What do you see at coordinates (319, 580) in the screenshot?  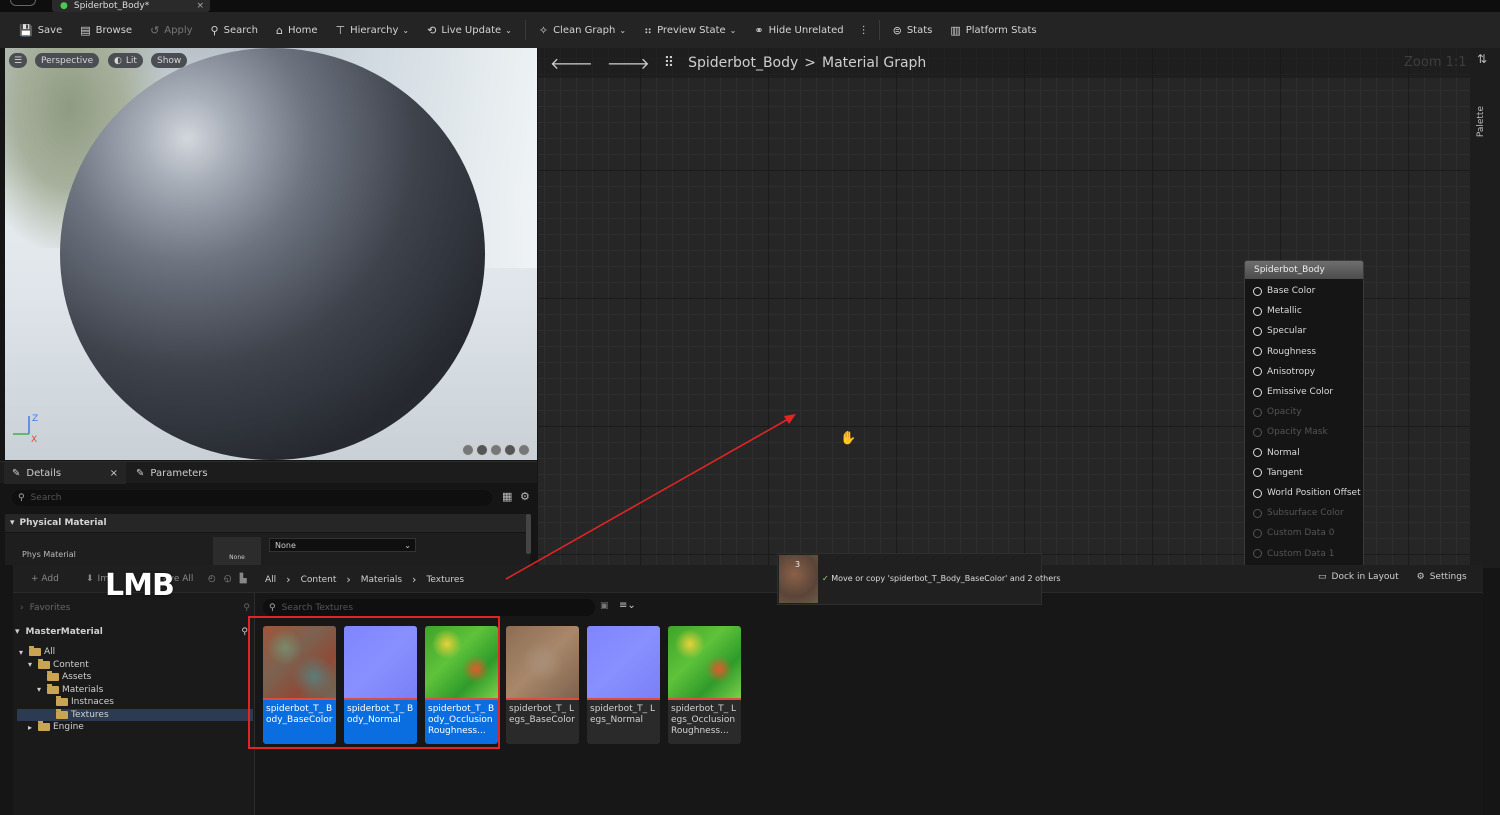 I see `breadcrumb-item: Content` at bounding box center [319, 580].